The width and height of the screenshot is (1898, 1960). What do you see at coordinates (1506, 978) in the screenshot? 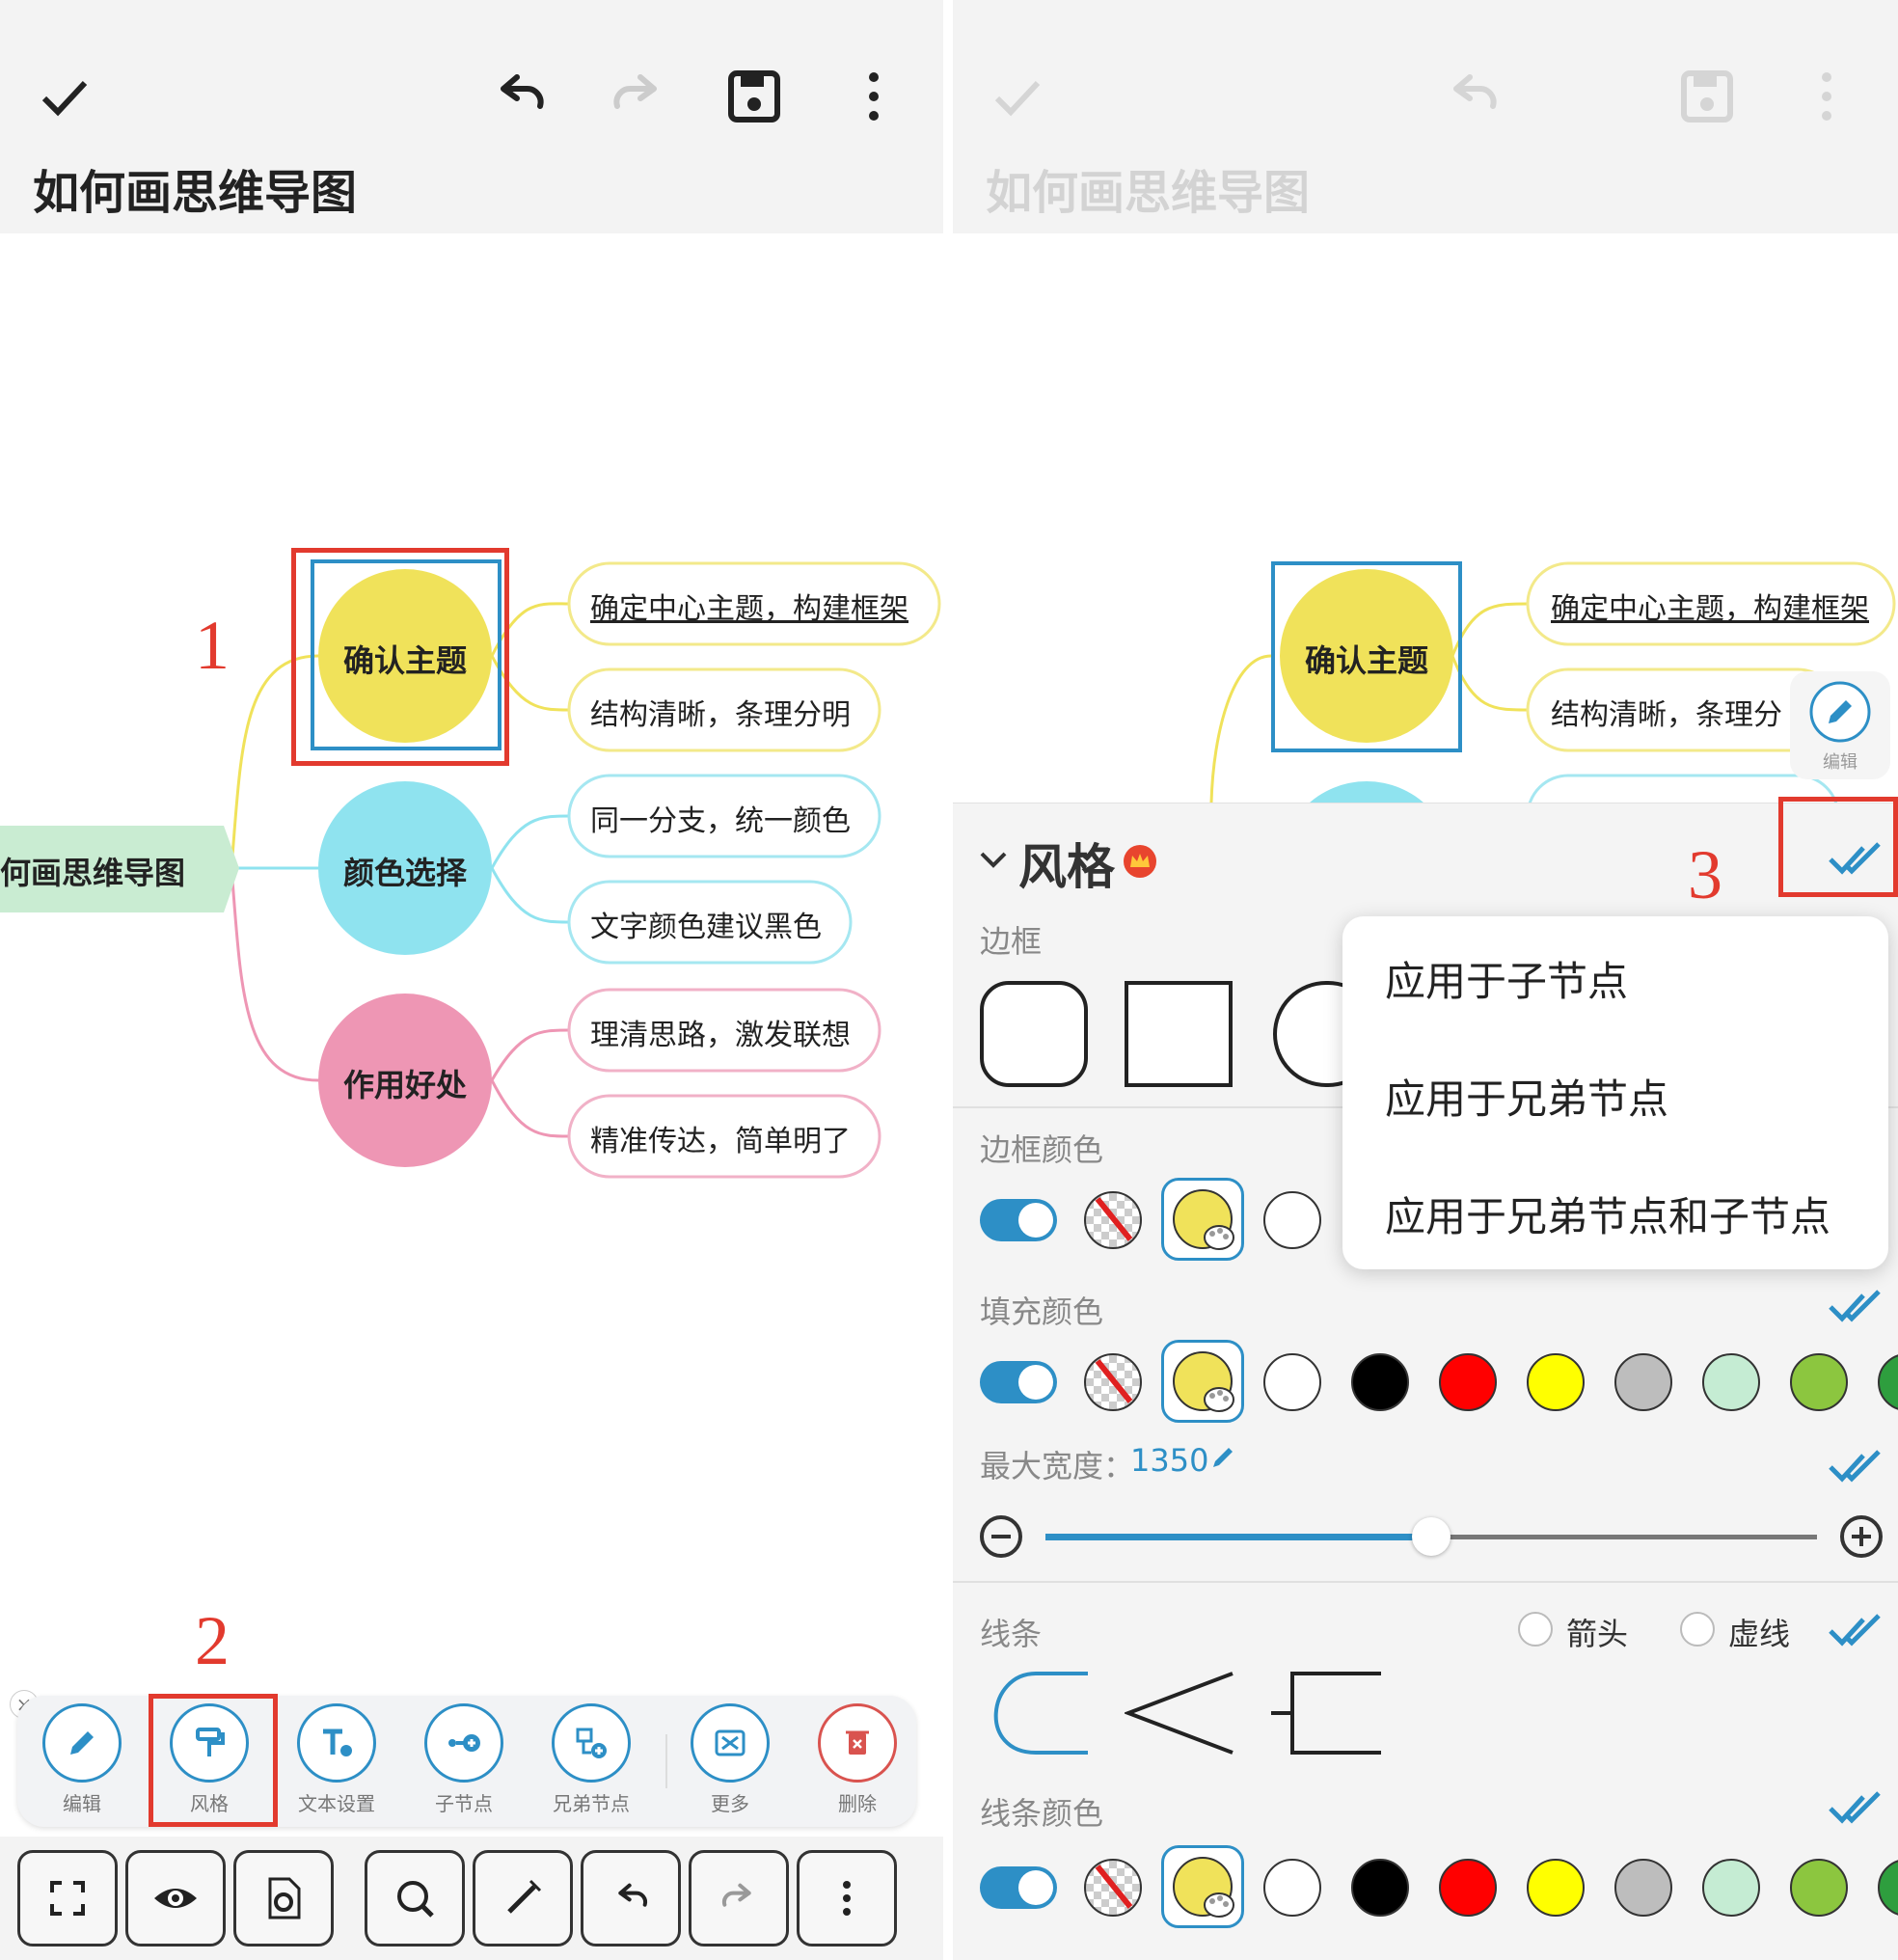
I see `menu-apply-children: 应用于子节点` at bounding box center [1506, 978].